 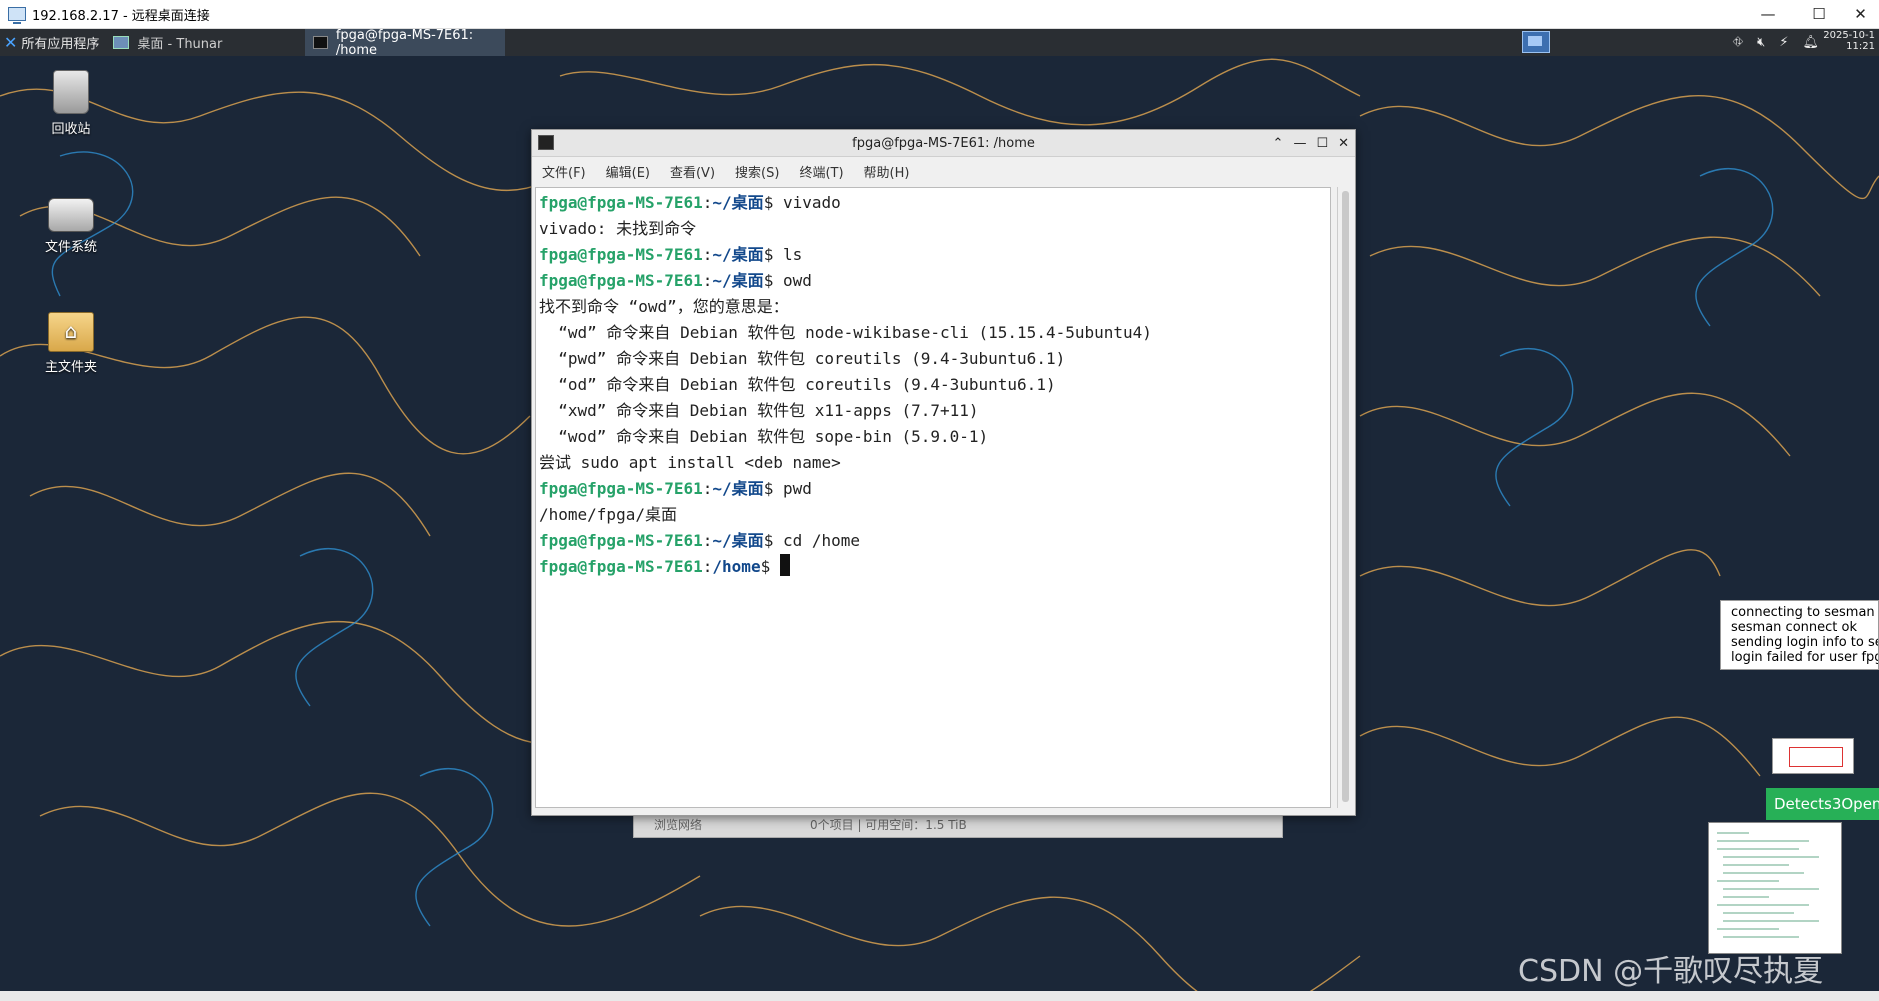 What do you see at coordinates (1860, 46) in the screenshot?
I see `clock-time: 11:21` at bounding box center [1860, 46].